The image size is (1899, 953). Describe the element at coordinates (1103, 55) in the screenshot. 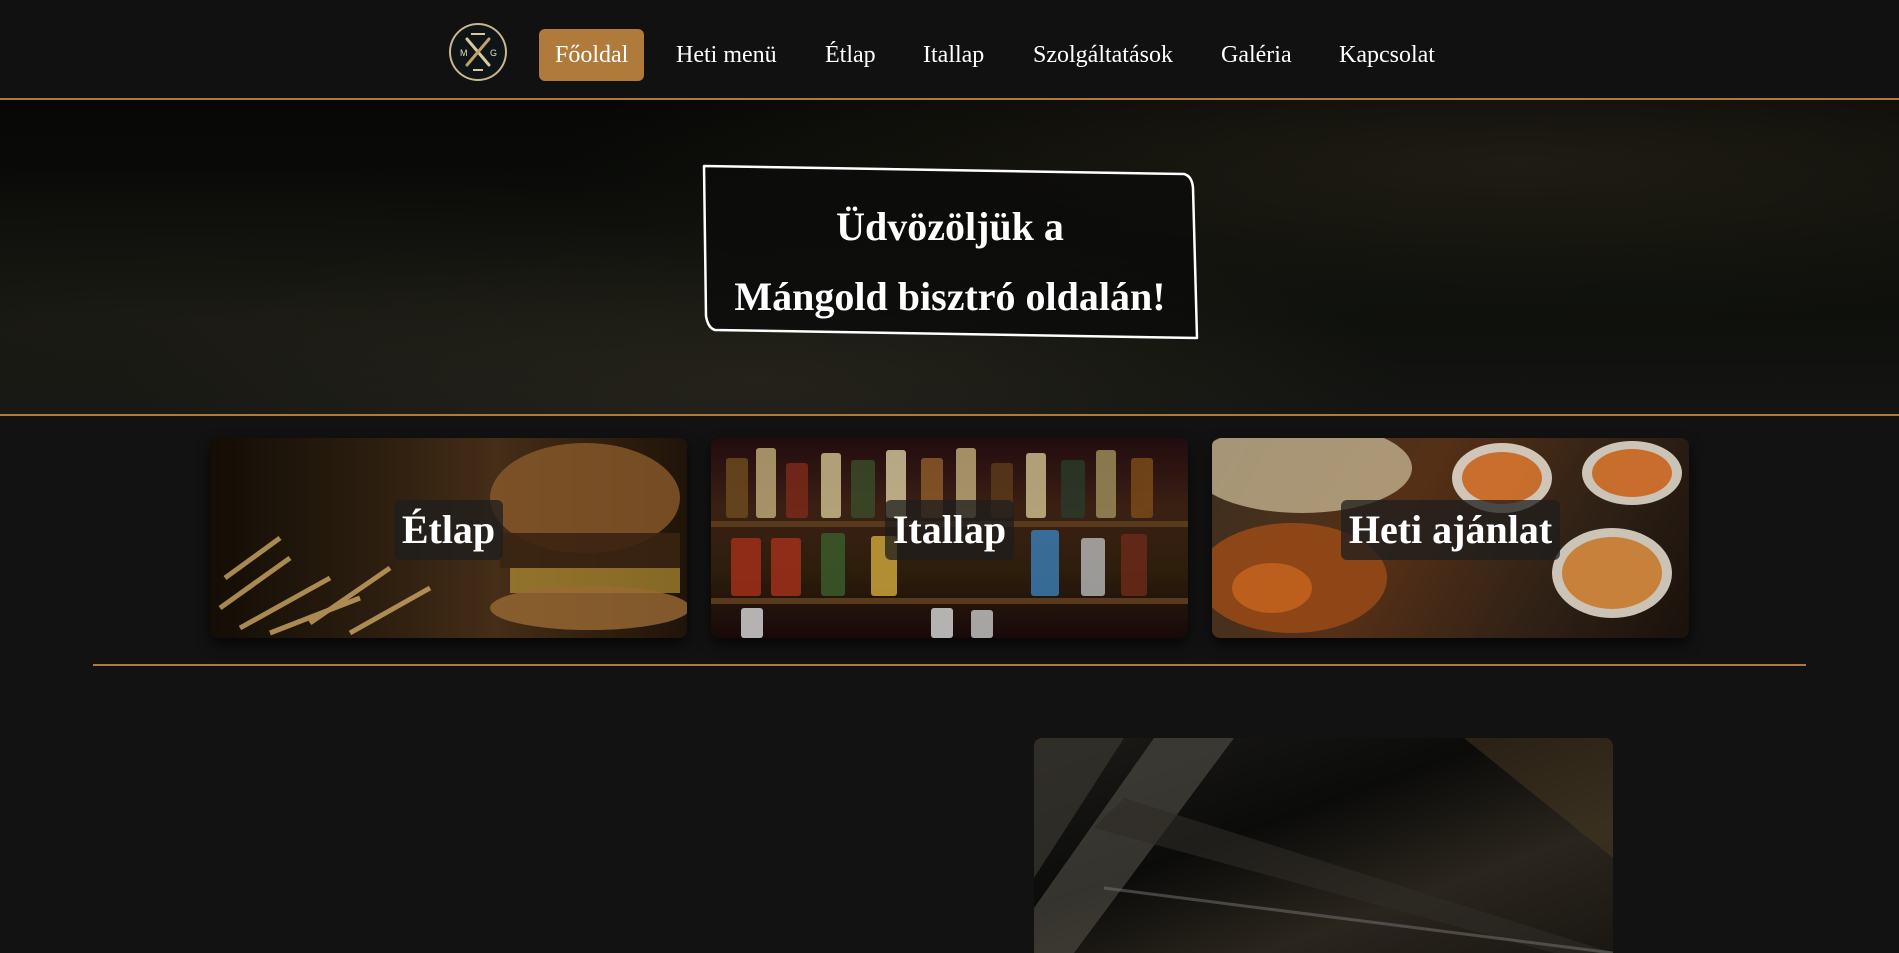

I see `nav-item-szolgaltatasok: Szolgáltatások` at that location.